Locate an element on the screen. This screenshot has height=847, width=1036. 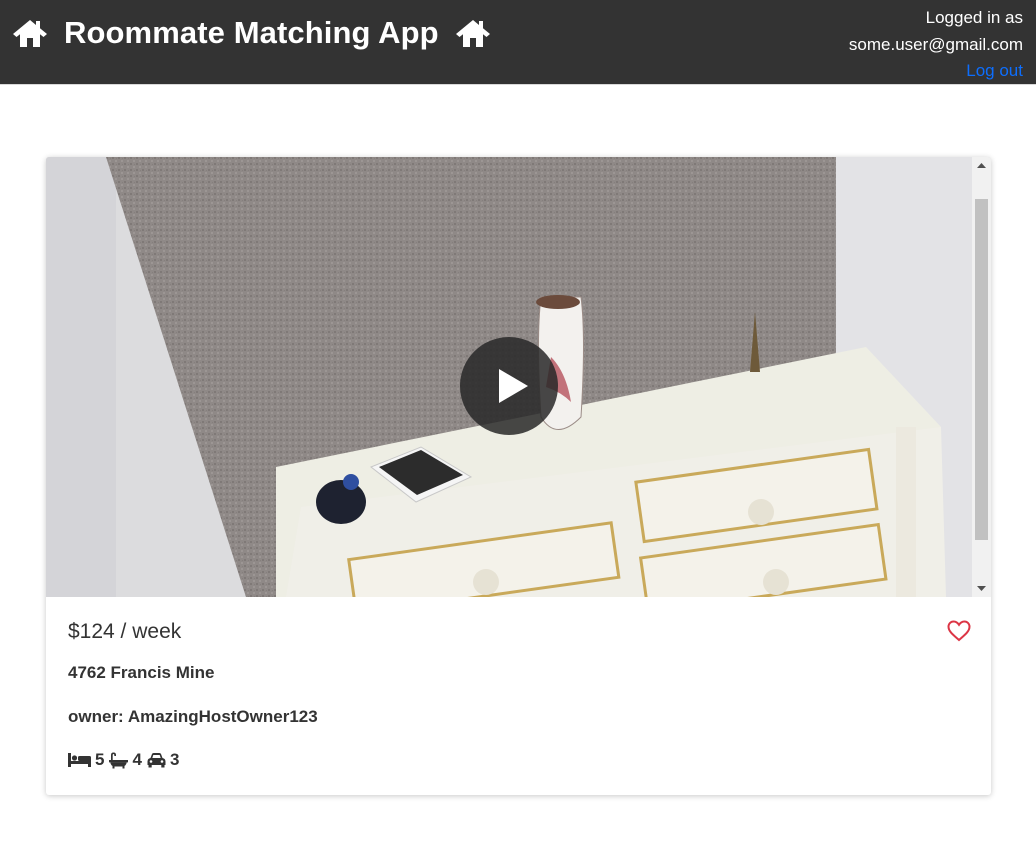
scroll-down-arrow-icon is located at coordinates (981, 587).